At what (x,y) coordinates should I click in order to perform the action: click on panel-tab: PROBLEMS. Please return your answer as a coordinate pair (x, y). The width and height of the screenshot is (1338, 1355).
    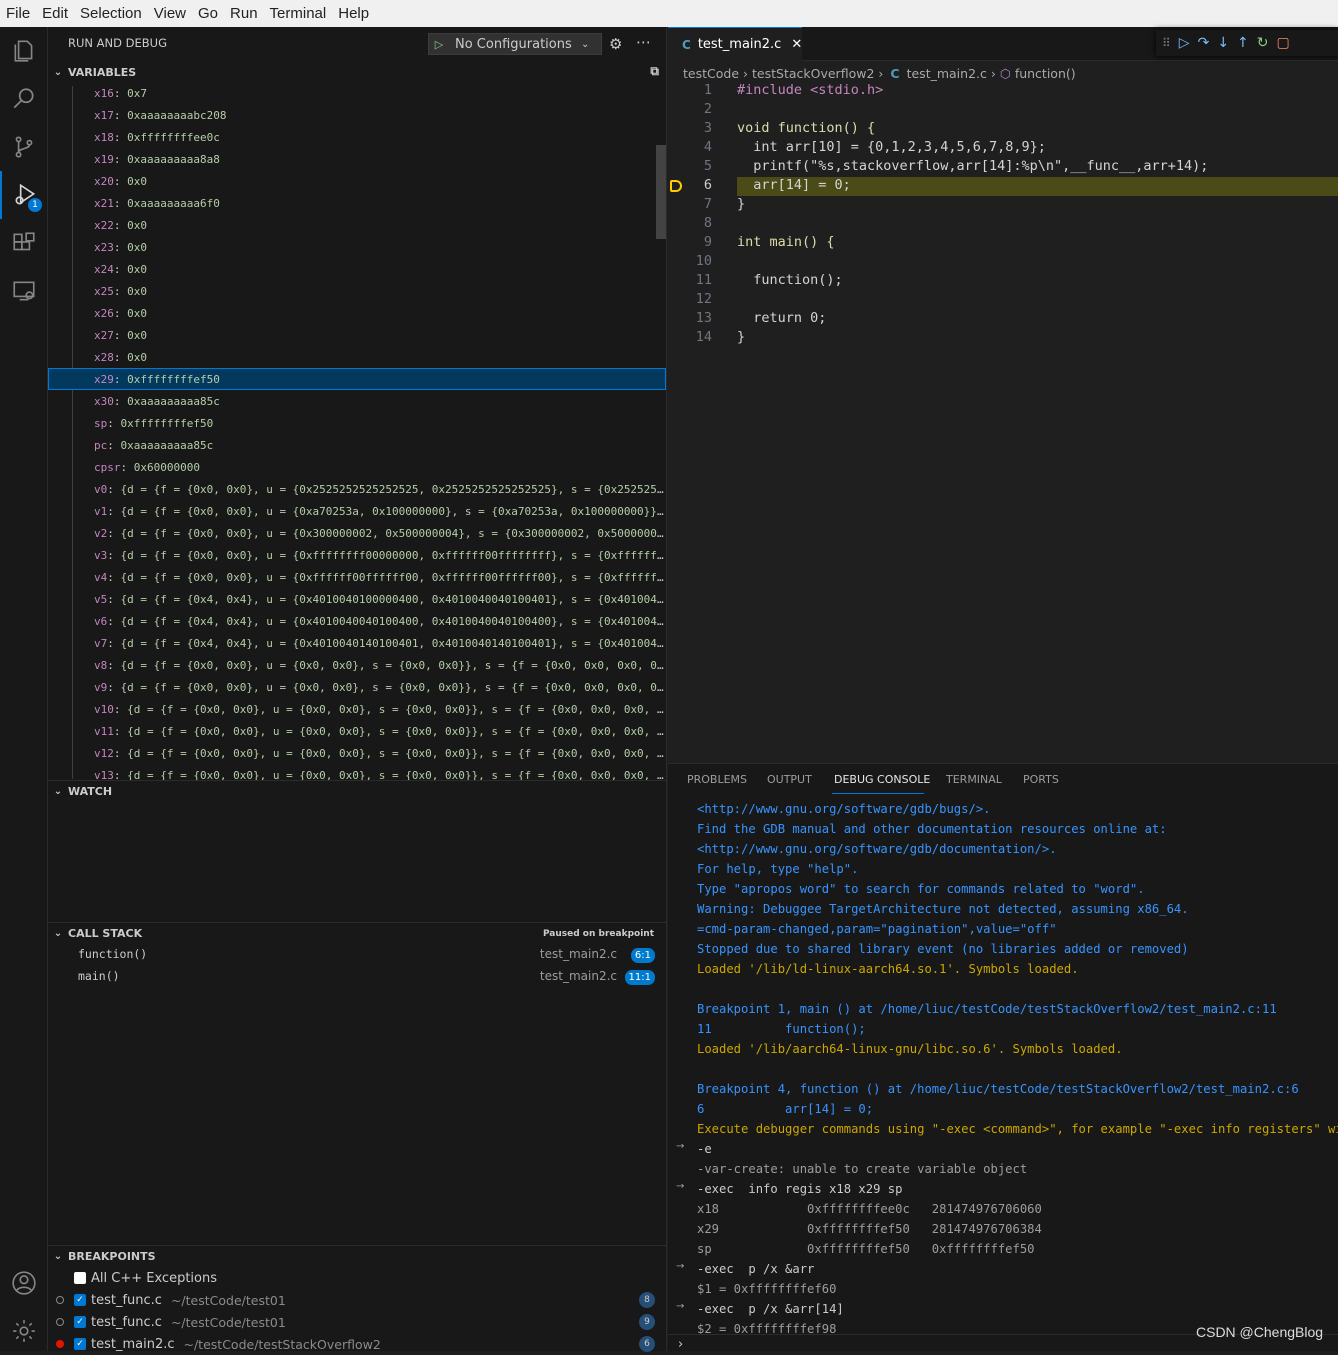
    Looking at the image, I should click on (717, 779).